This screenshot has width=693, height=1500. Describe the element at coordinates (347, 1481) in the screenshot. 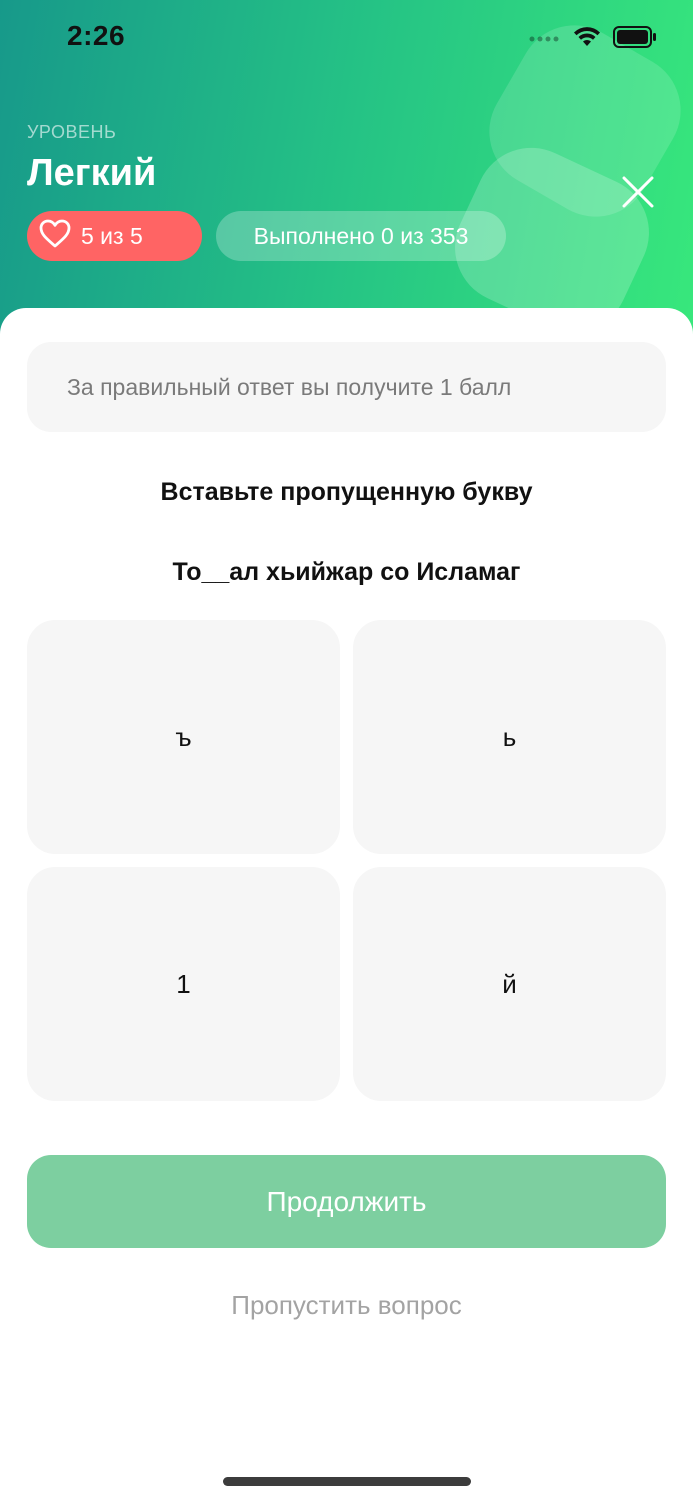

I see `home-indicator` at that location.